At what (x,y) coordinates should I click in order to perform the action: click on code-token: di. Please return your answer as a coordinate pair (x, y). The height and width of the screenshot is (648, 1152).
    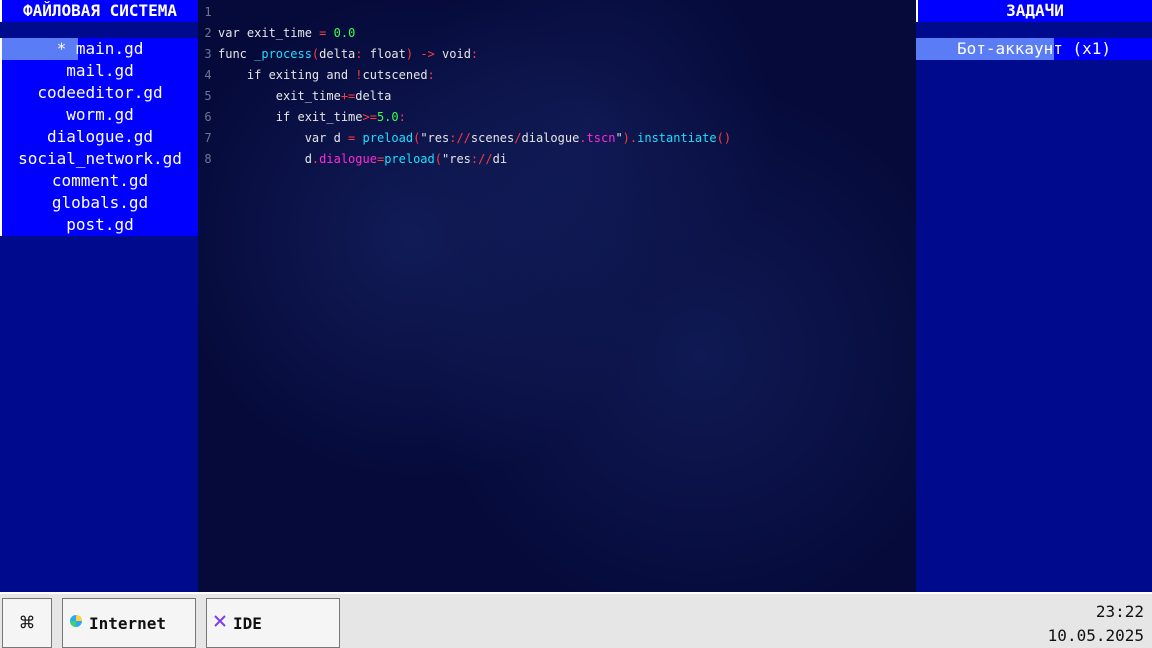
    Looking at the image, I should click on (500, 159).